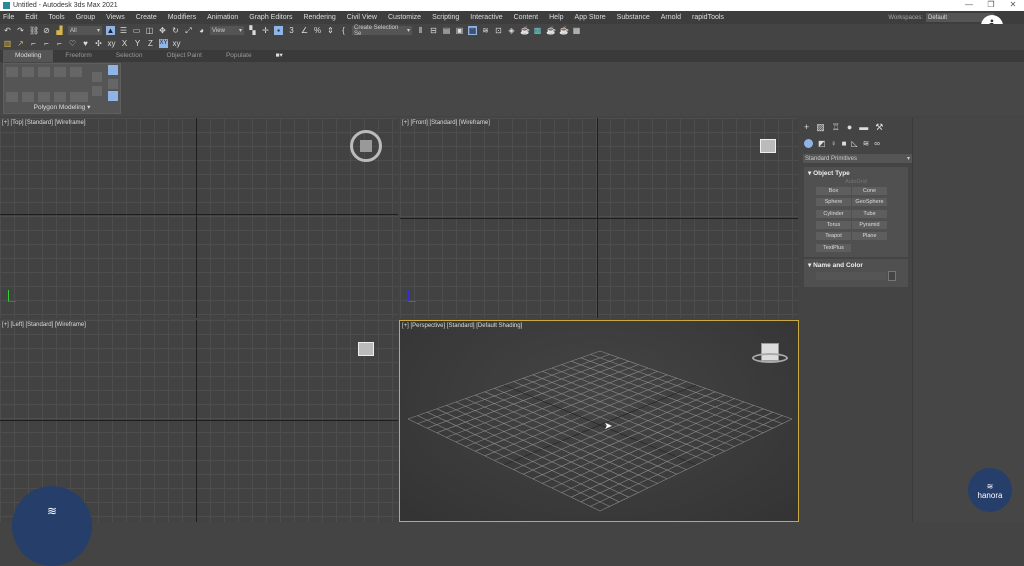  Describe the element at coordinates (708, 17) in the screenshot. I see `menu-rapidtools: rapidTools` at that location.